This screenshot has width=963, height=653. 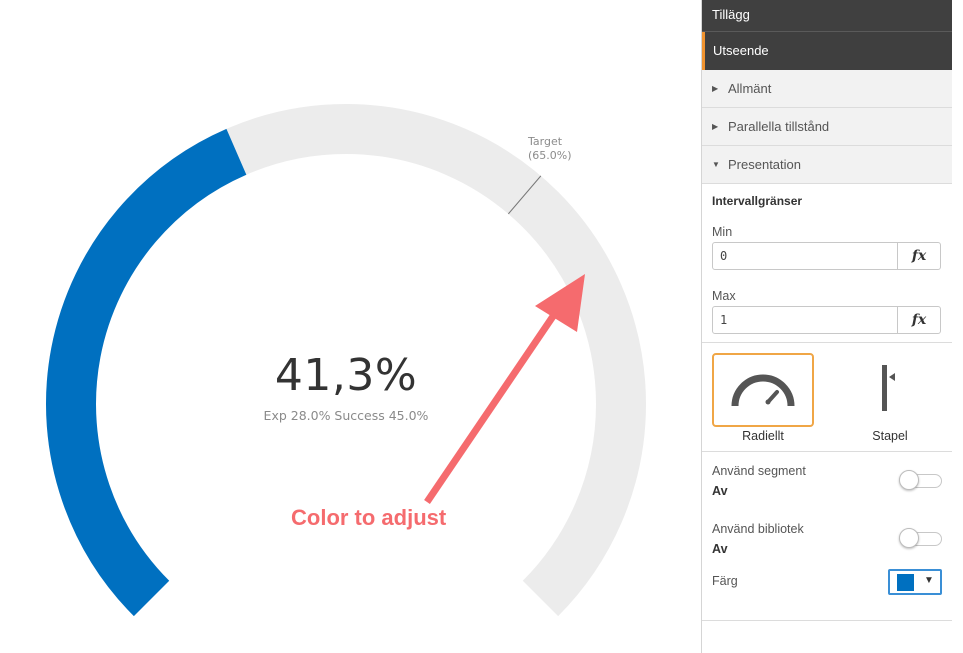 I want to click on annotation-text: Color to adjust, so click(x=369, y=517).